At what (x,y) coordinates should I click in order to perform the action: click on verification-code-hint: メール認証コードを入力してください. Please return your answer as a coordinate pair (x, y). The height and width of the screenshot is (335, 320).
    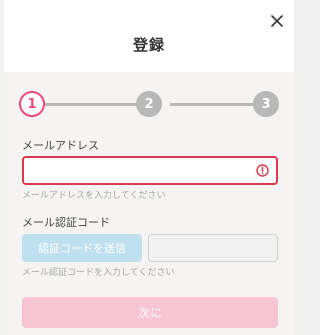
    Looking at the image, I should click on (98, 273).